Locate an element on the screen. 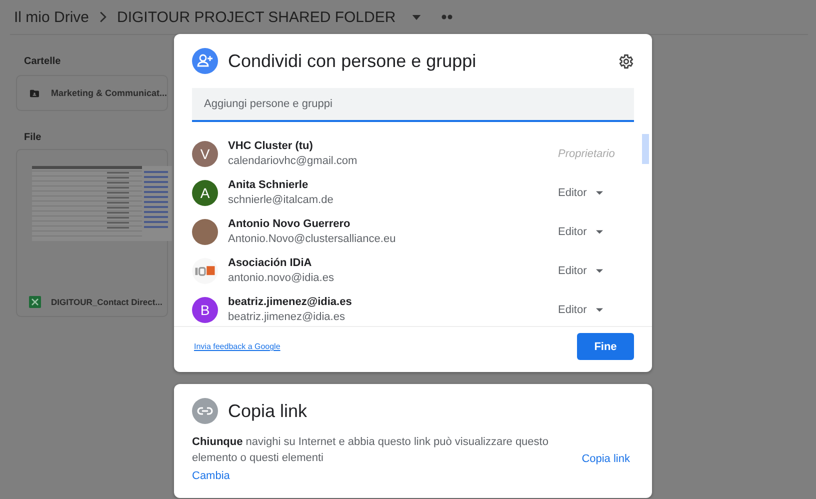 This screenshot has height=499, width=816. avatar: A is located at coordinates (205, 193).